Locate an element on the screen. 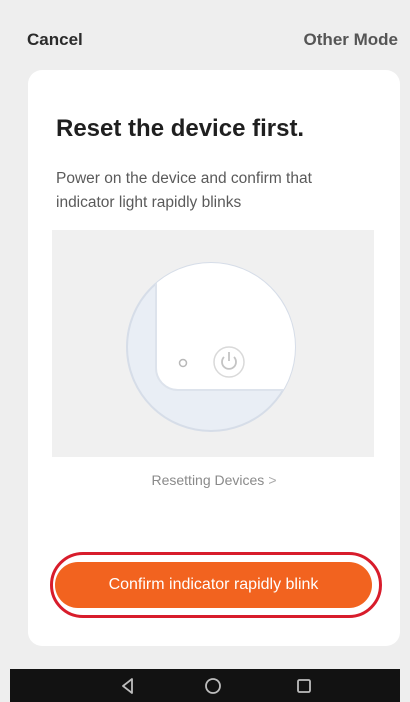 The width and height of the screenshot is (410, 702). resetting-devices-link: Resetting Devices > is located at coordinates (214, 480).